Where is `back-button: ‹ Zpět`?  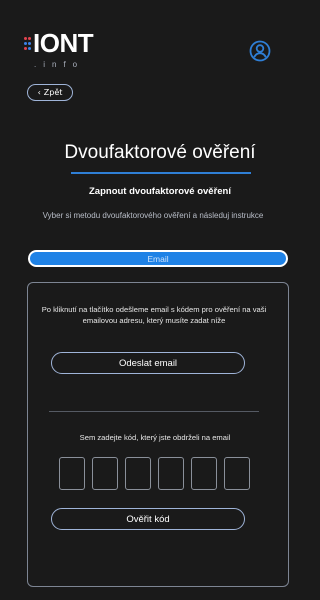 back-button: ‹ Zpět is located at coordinates (50, 92).